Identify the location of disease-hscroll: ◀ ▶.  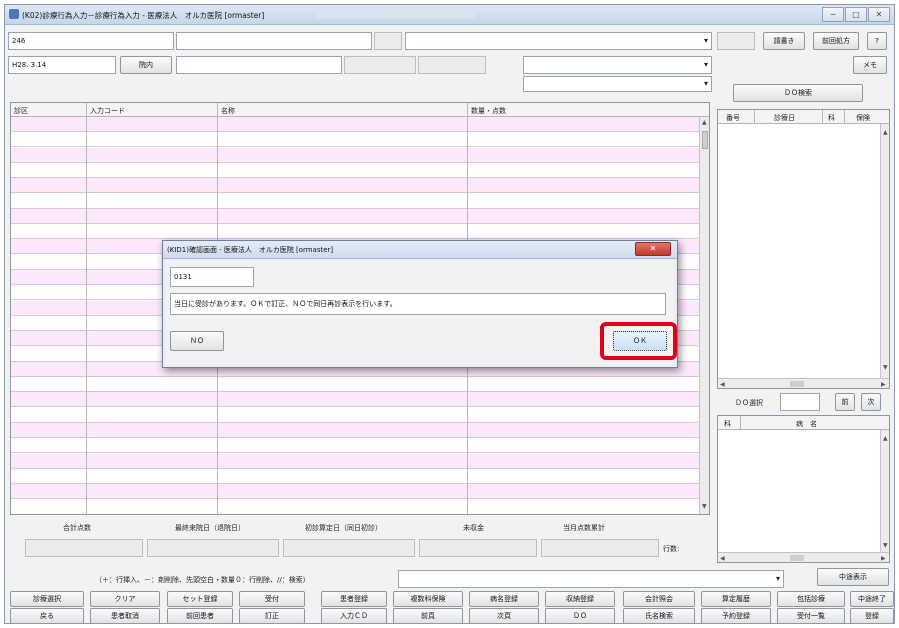
(803, 557).